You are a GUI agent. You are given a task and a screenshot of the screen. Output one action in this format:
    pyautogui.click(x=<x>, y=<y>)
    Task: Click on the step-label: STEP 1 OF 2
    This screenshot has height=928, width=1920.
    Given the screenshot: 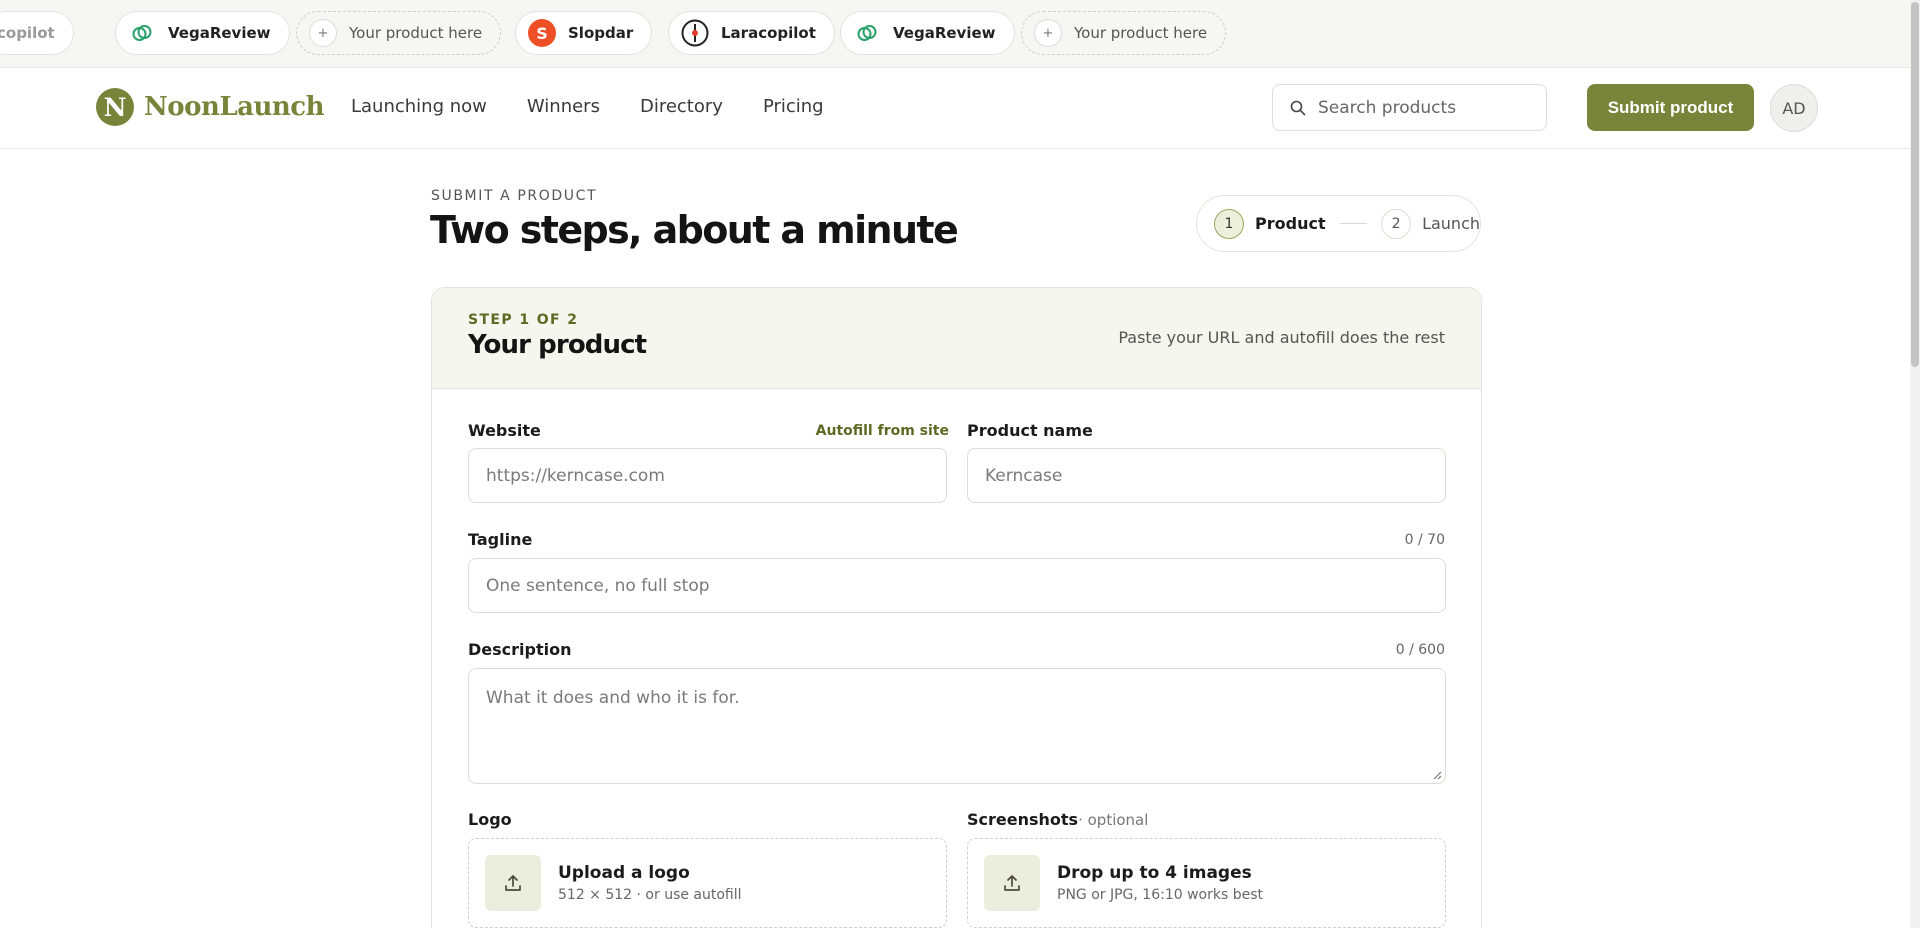 What is the action you would take?
    pyautogui.click(x=523, y=320)
    